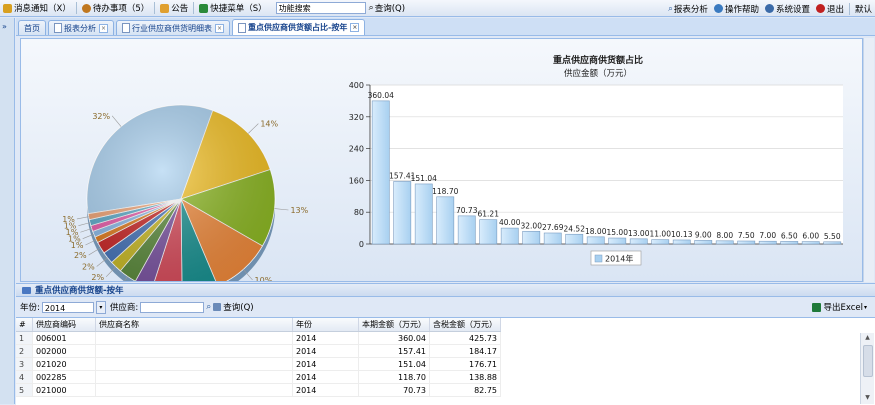 The image size is (875, 405). What do you see at coordinates (863, 8) in the screenshot?
I see `default-button: 默认` at bounding box center [863, 8].